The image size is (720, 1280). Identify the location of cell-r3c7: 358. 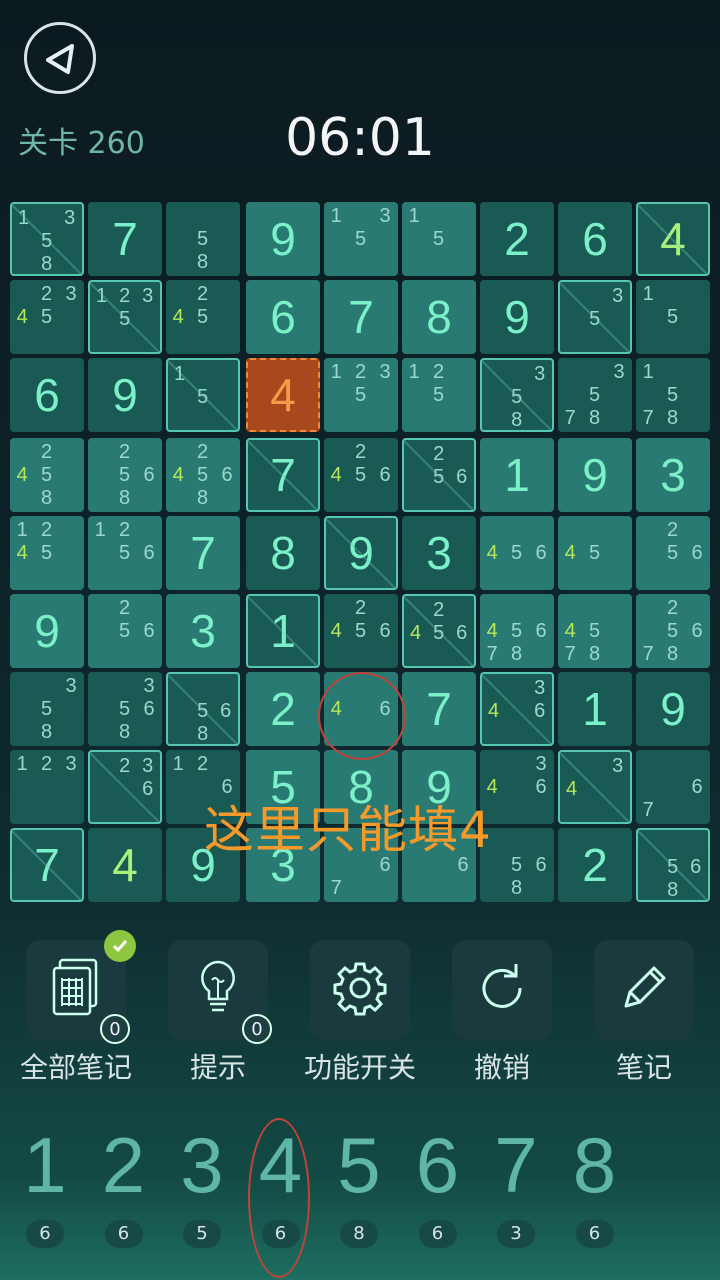
(517, 395).